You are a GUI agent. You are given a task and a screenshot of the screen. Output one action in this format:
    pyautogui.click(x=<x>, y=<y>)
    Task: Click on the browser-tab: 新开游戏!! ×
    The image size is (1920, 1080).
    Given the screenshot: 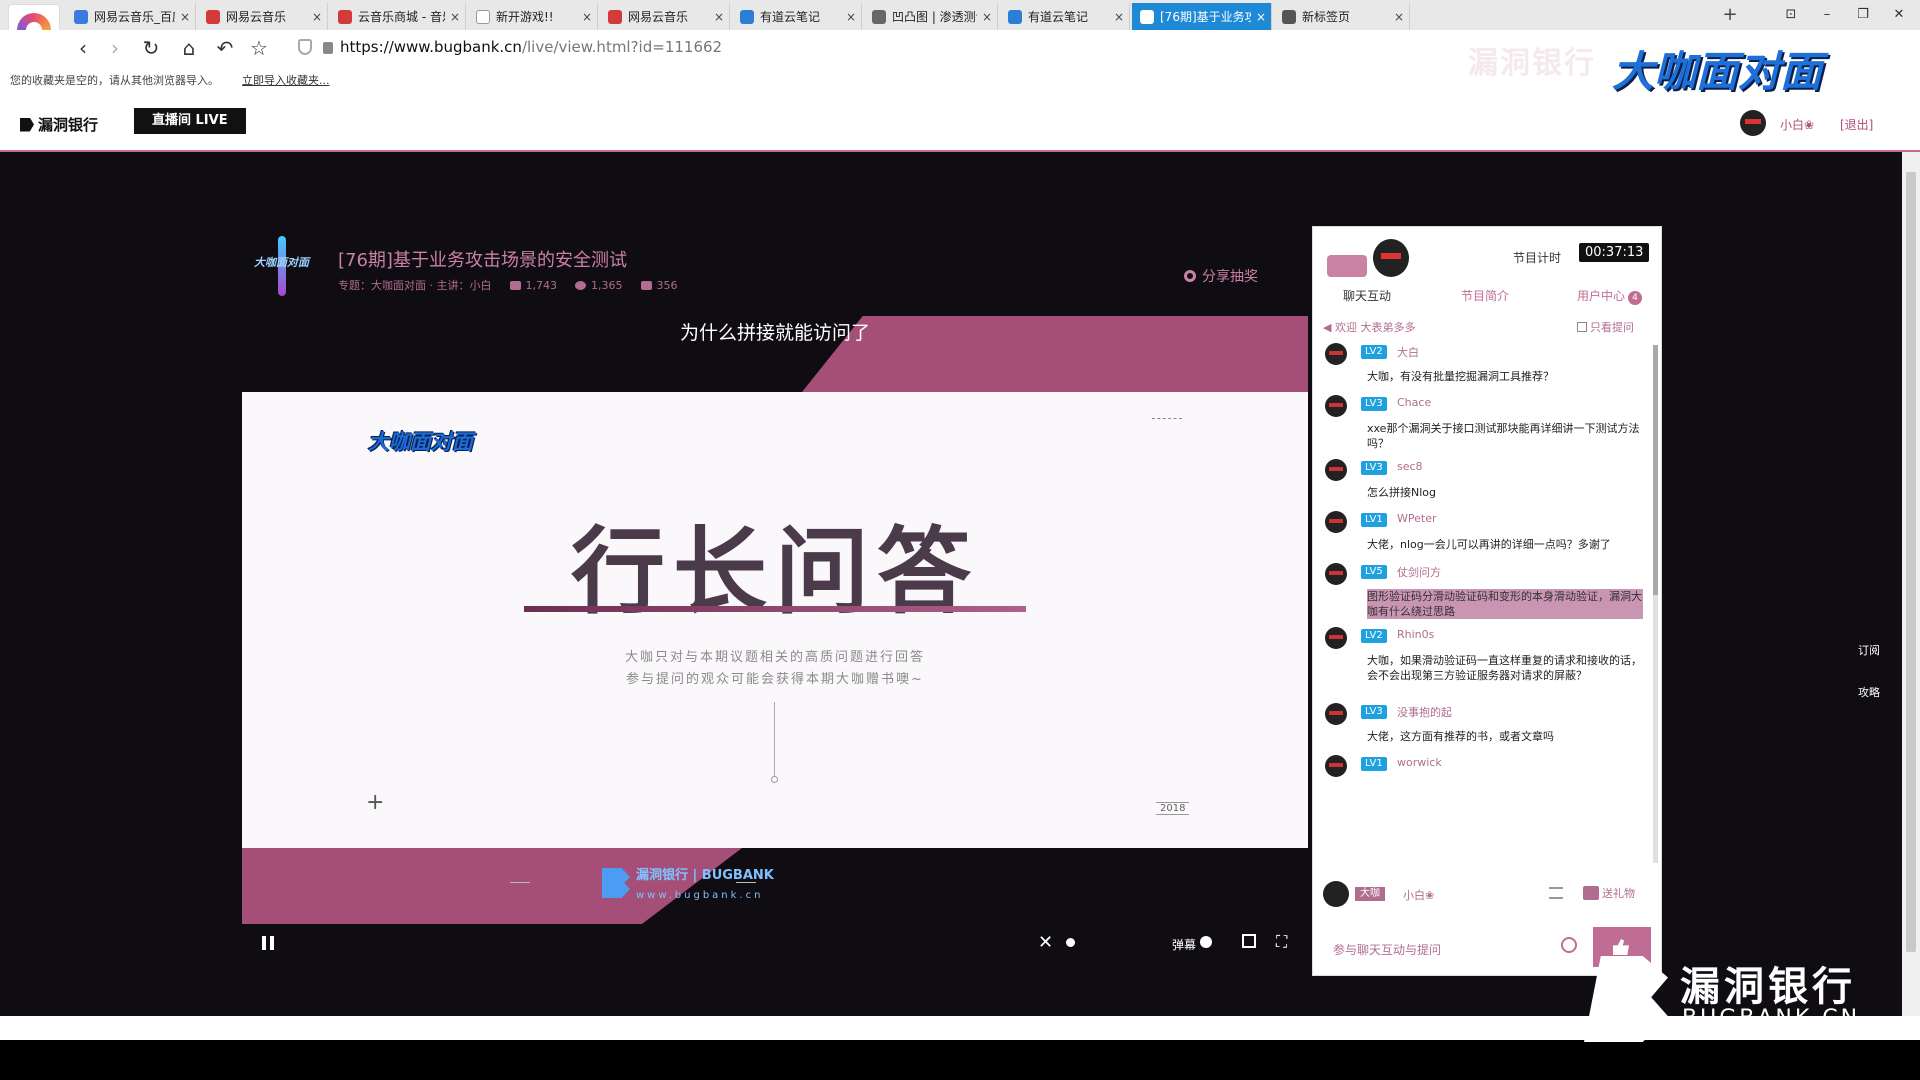 What is the action you would take?
    pyautogui.click(x=533, y=16)
    